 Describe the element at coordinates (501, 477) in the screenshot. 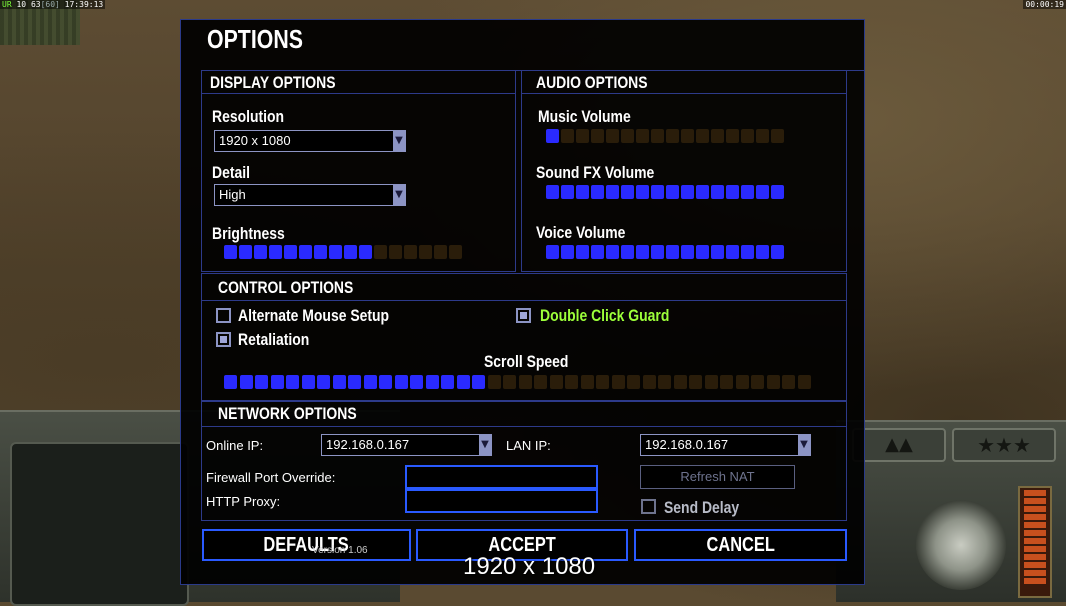

I see `firewall-port-input` at that location.